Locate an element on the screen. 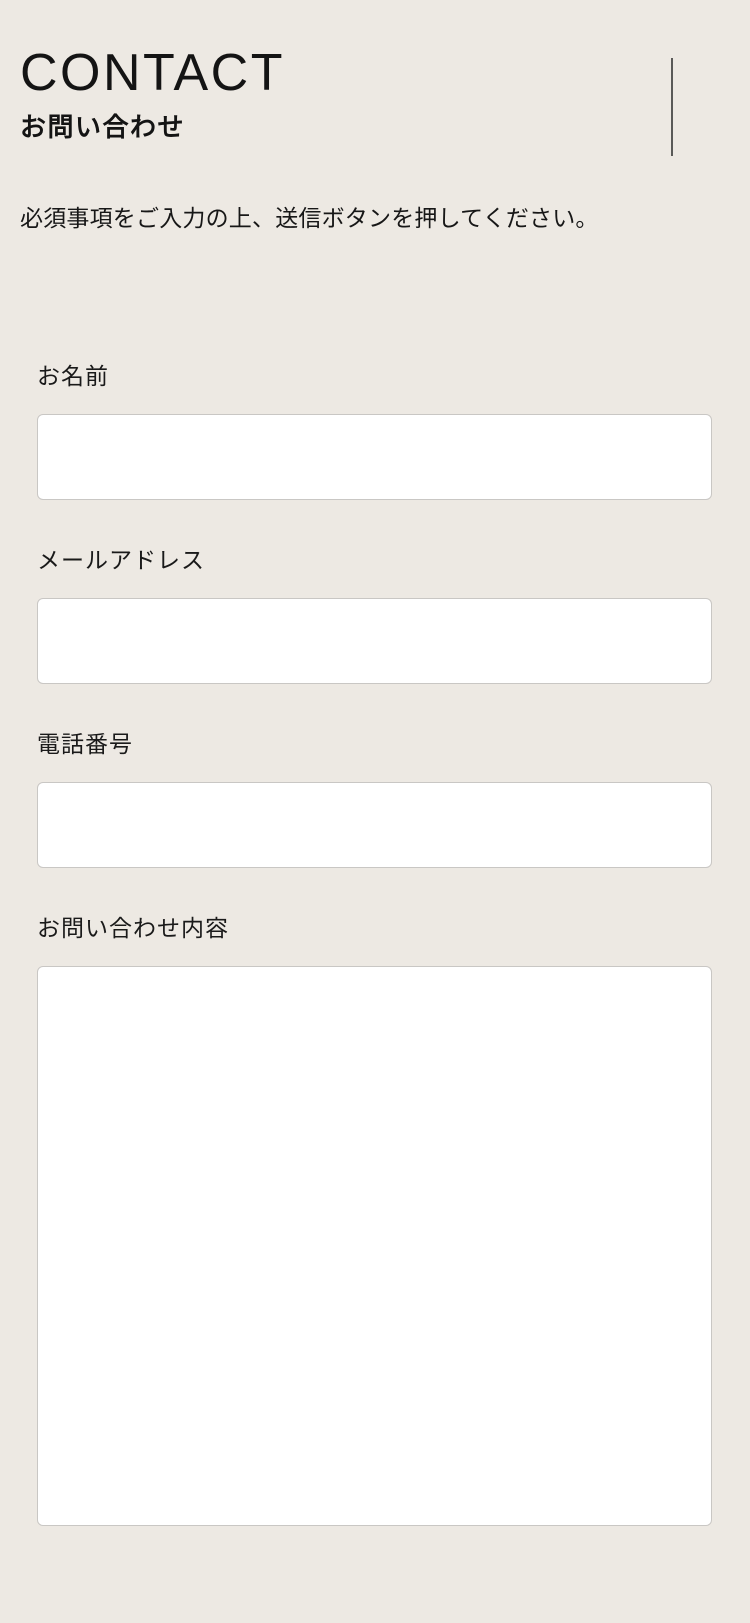  page-header: CONTACT お問い合わせ is located at coordinates (375, 94).